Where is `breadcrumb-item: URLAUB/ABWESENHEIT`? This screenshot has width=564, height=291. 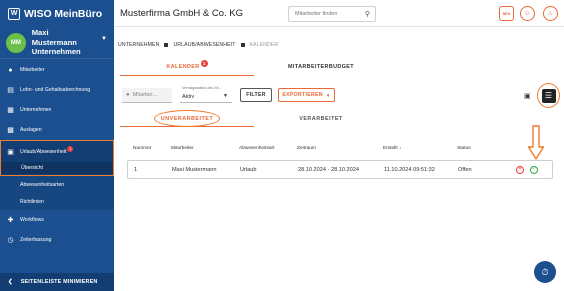
breadcrumb-item: URLAUB/ABWESENHEIT is located at coordinates (204, 45).